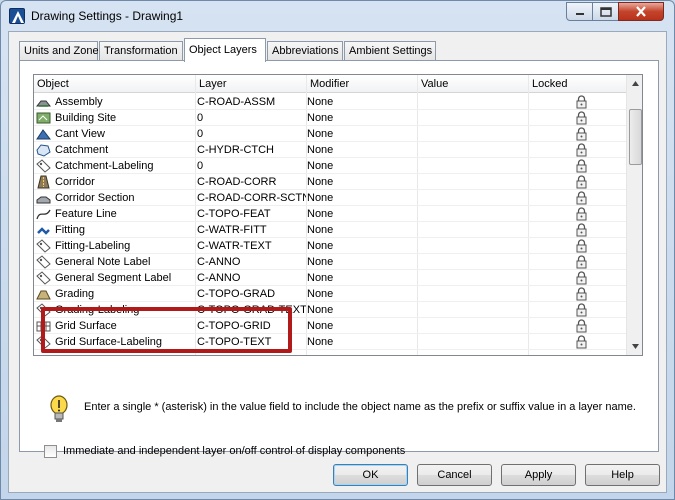 Image resolution: width=675 pixels, height=500 pixels. Describe the element at coordinates (251, 246) in the screenshot. I see `layer-cell: C-WATR-TEXT` at that location.